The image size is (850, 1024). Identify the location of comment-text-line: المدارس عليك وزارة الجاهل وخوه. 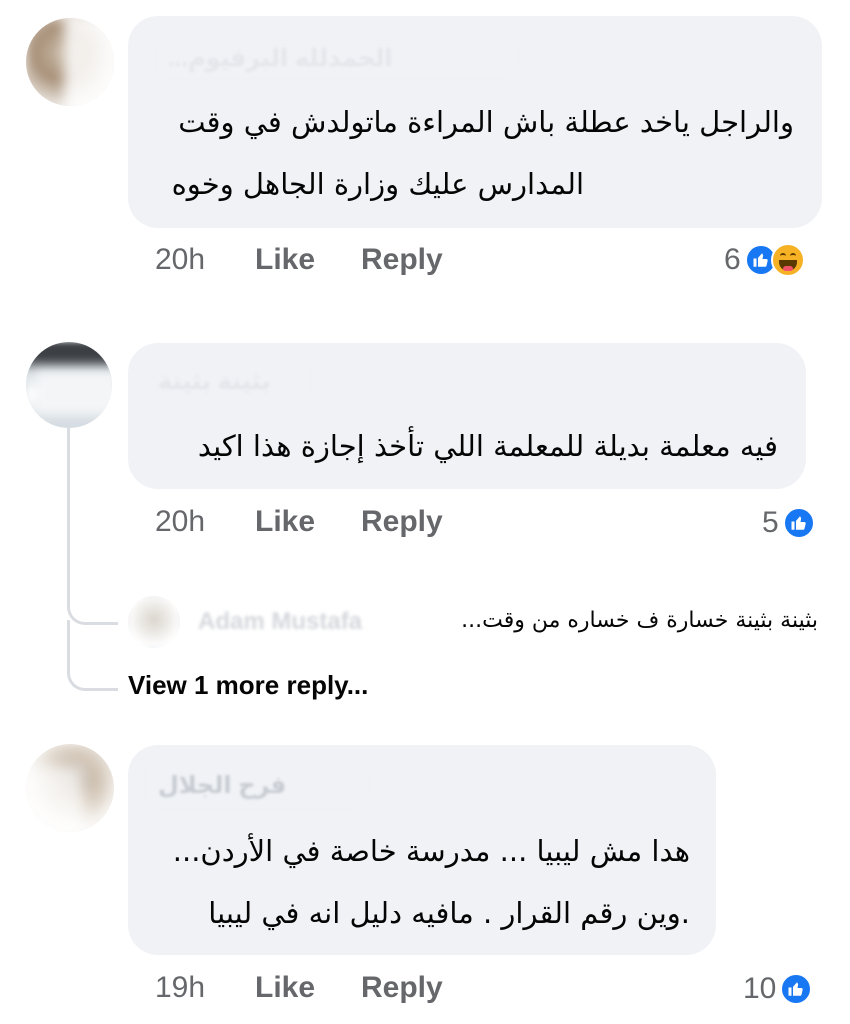
(377, 184).